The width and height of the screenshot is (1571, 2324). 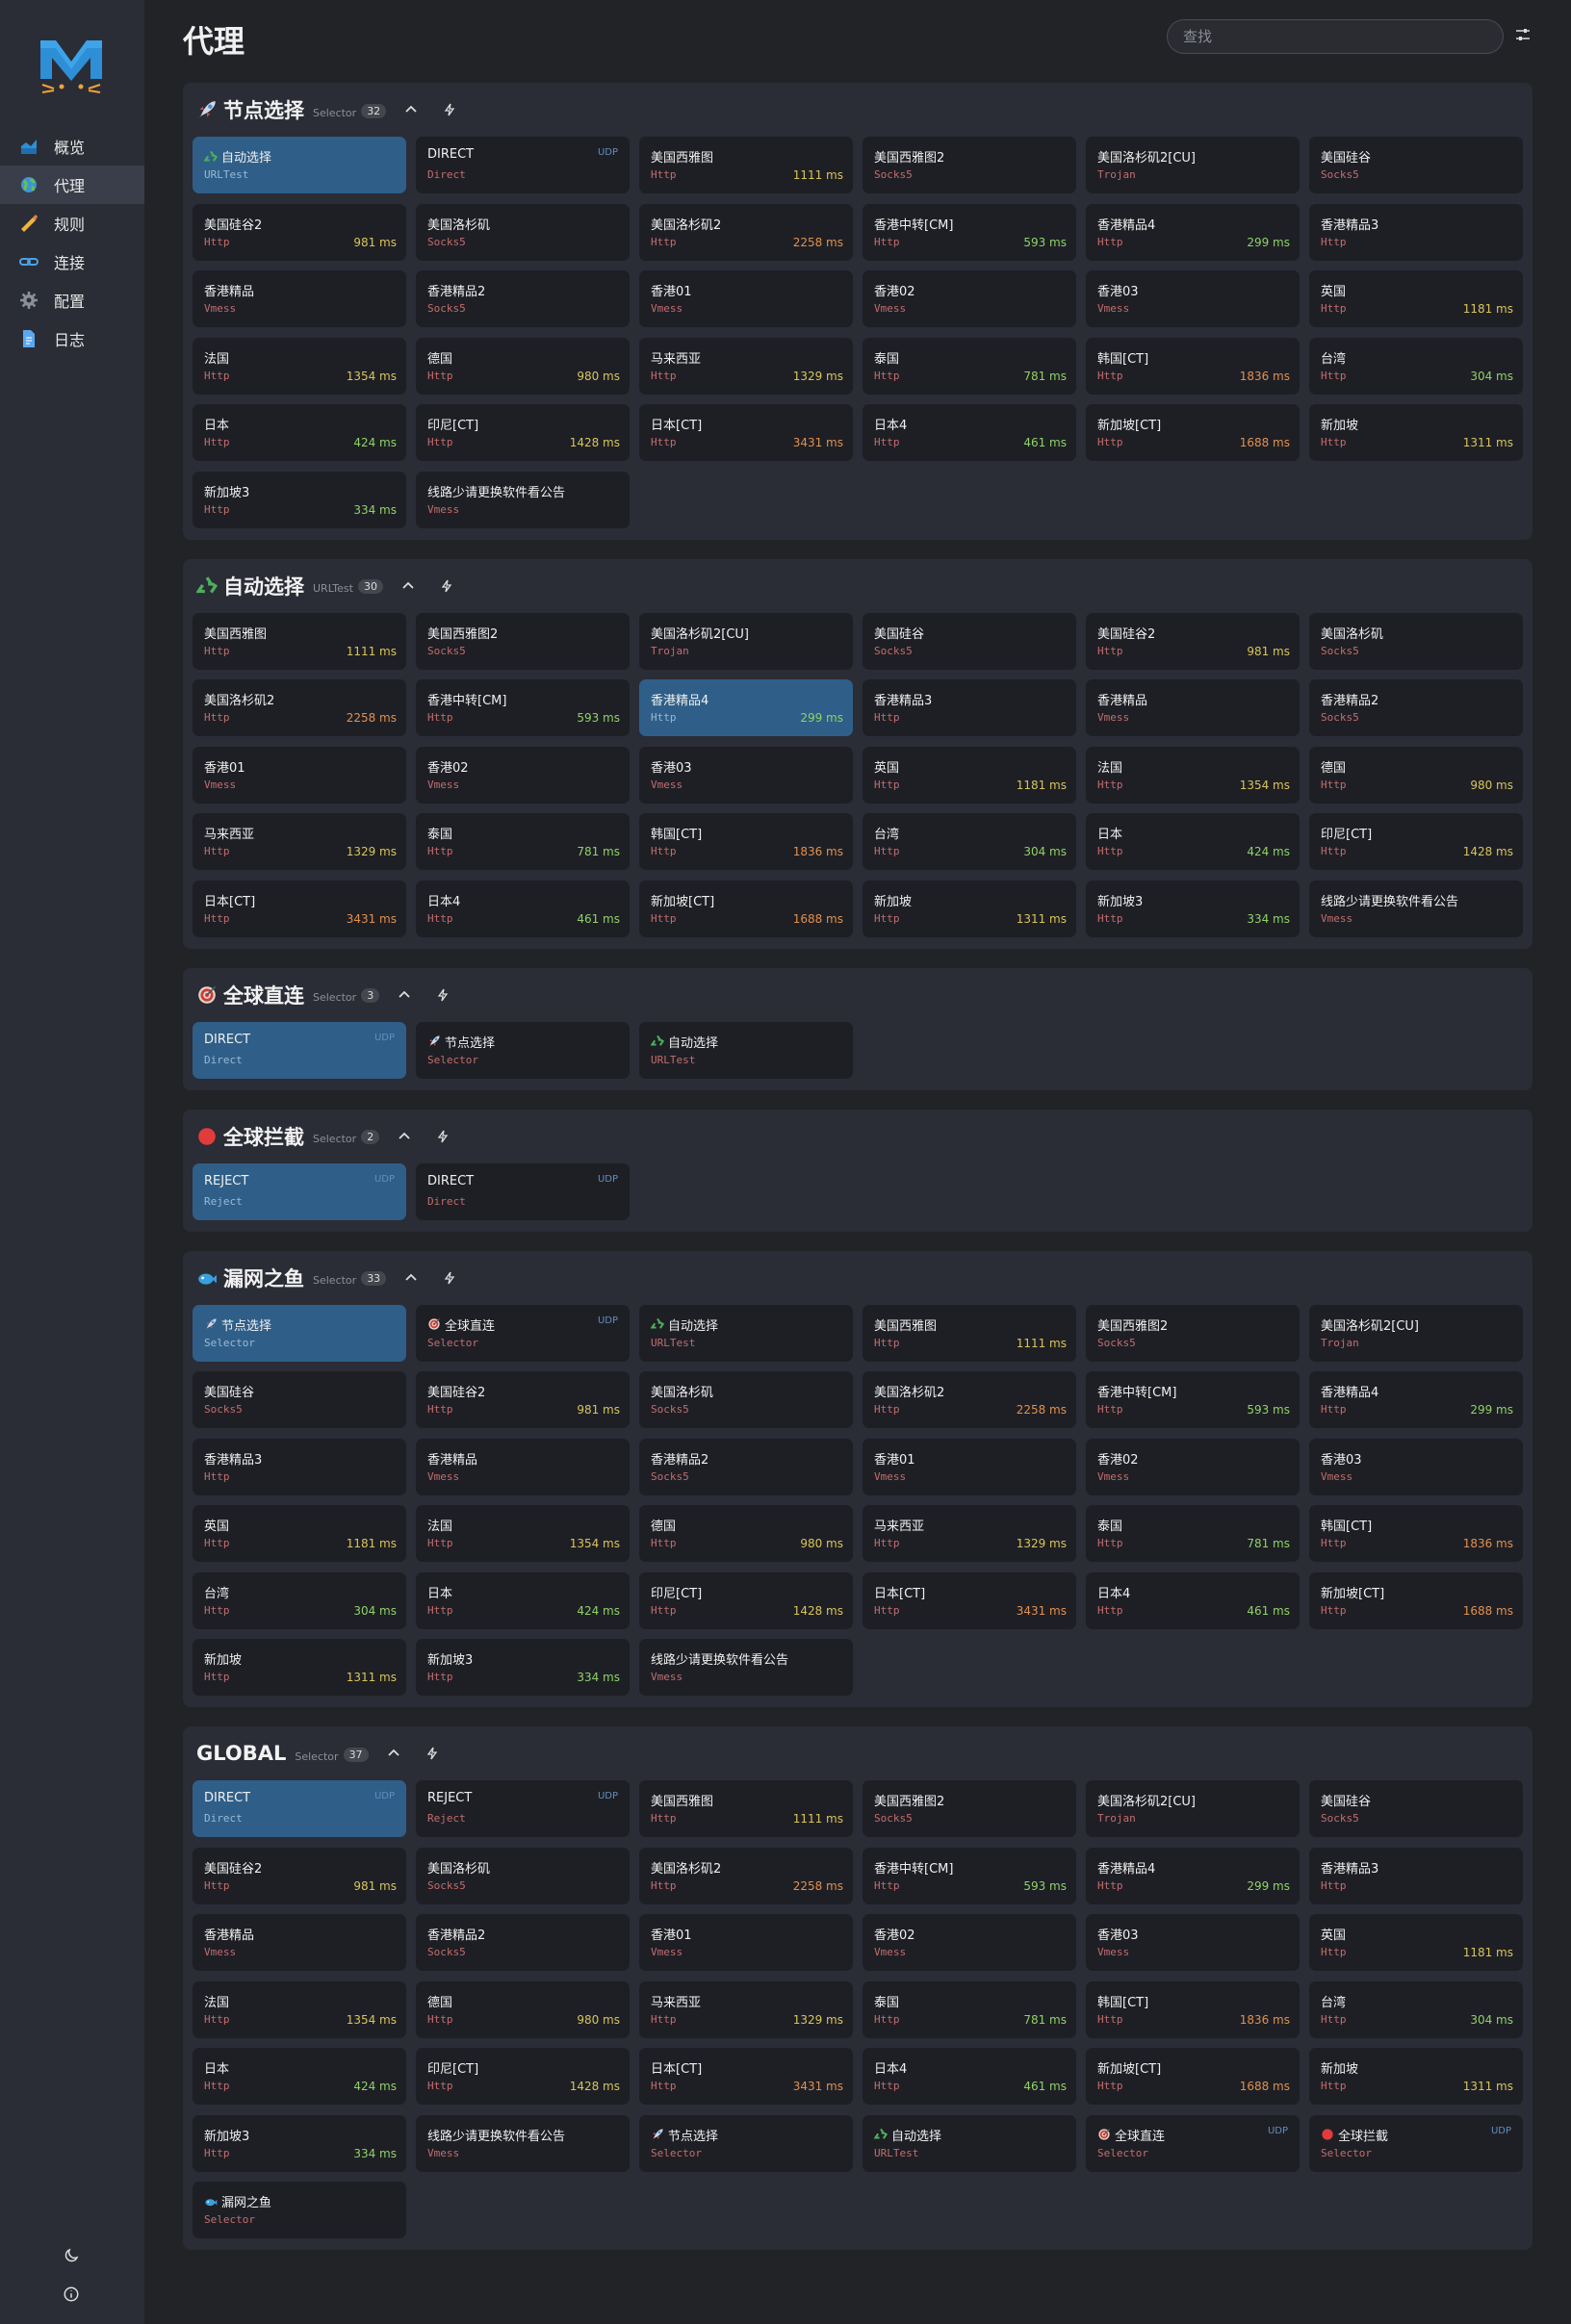 I want to click on sidebar-item-1: 代理, so click(x=72, y=185).